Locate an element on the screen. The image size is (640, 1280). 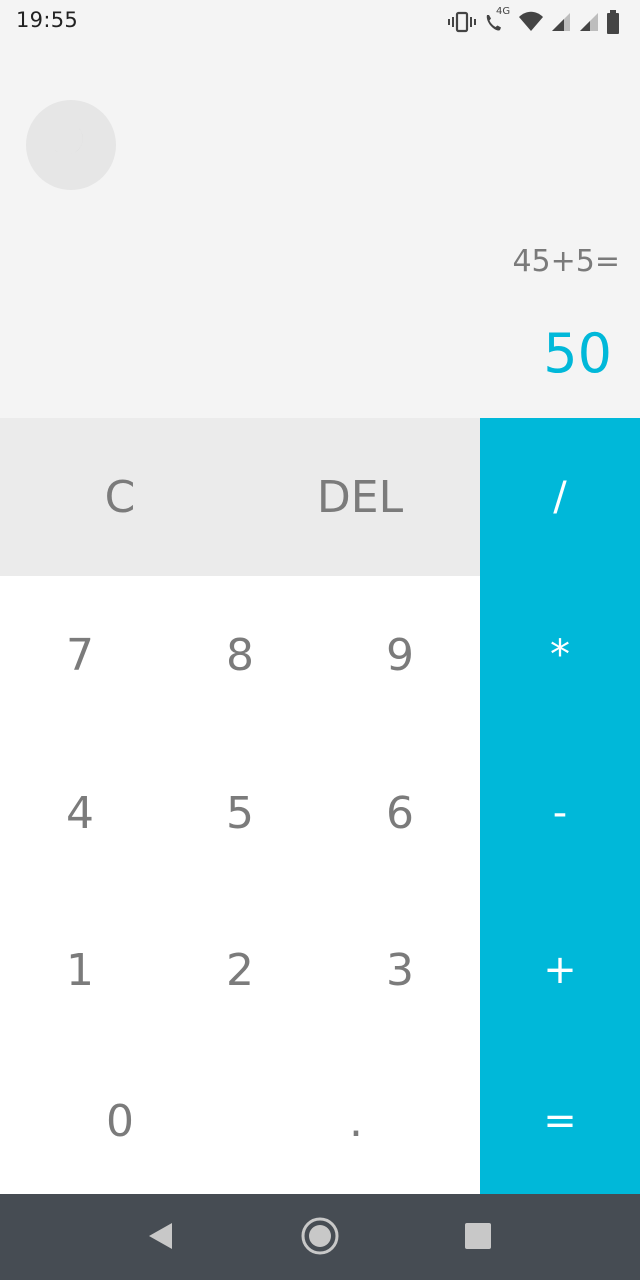
digit-2-button: 2 is located at coordinates (240, 970).